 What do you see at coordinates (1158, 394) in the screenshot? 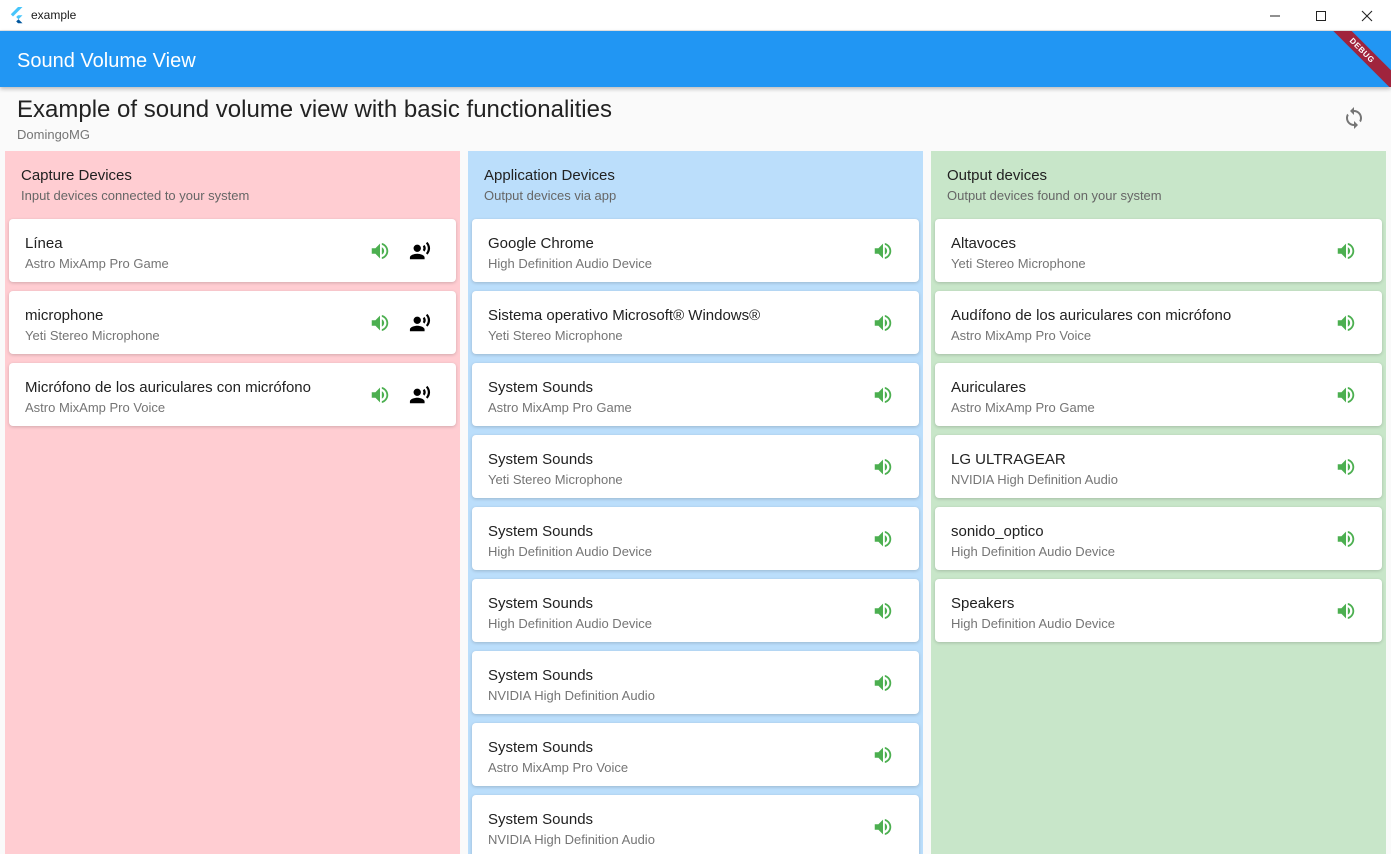
I see `device-card: Auriculares Astro MixAmp Pro Game` at bounding box center [1158, 394].